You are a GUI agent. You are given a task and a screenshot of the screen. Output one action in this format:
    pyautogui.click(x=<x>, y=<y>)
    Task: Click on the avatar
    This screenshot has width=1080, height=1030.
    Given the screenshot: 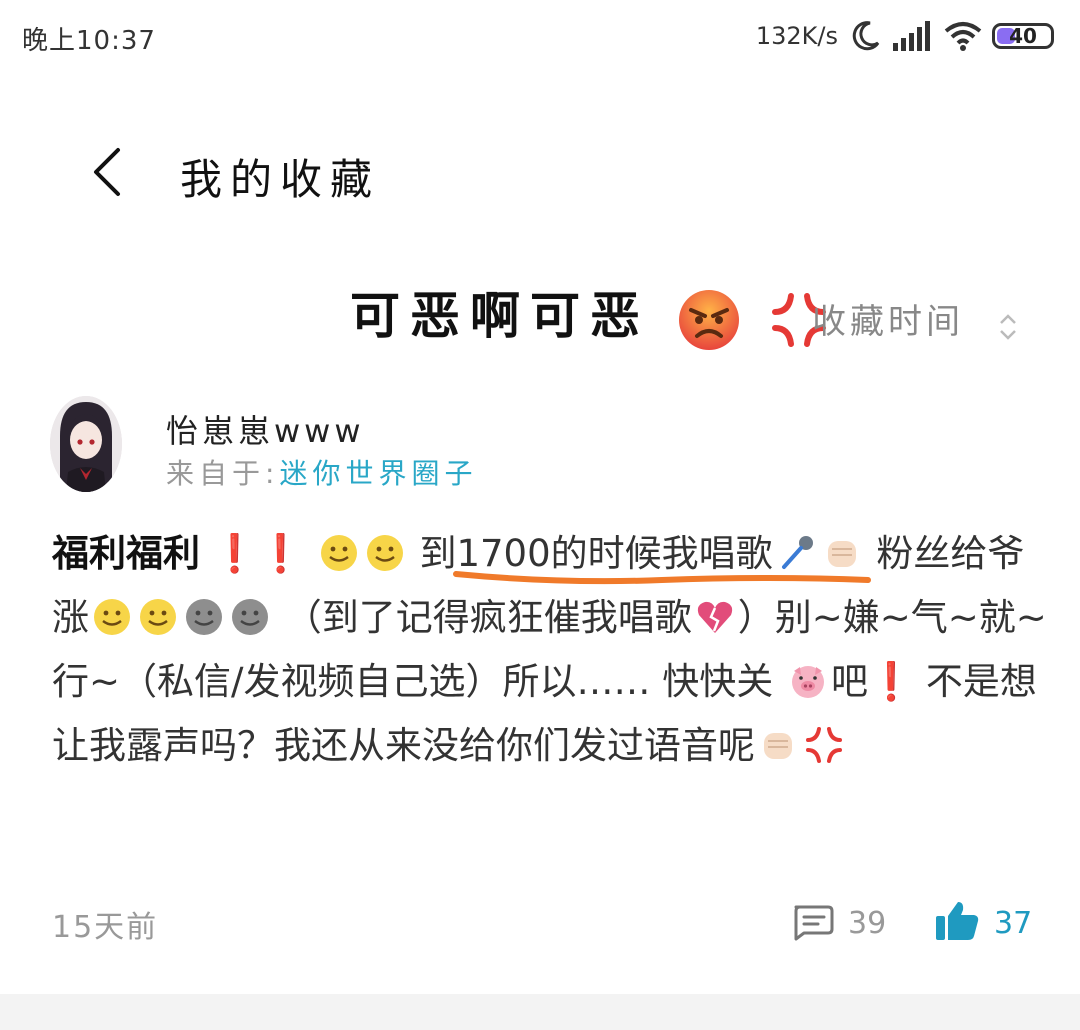 What is the action you would take?
    pyautogui.click(x=86, y=444)
    